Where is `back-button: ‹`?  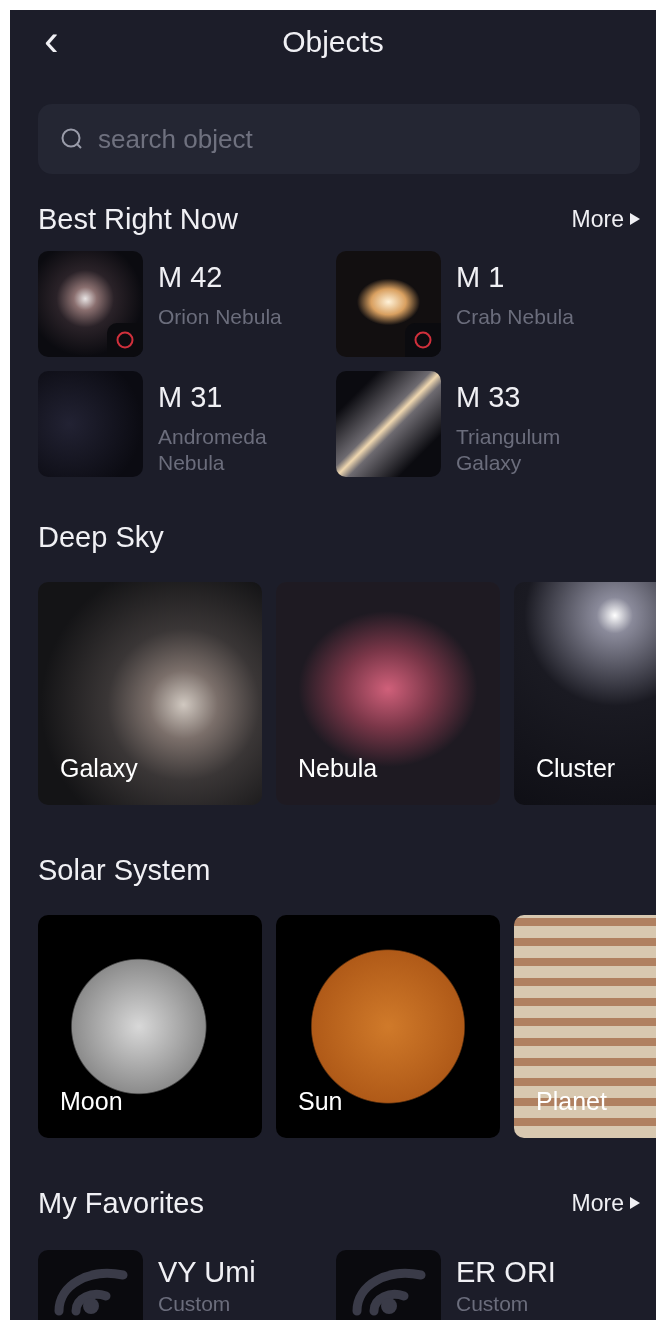 back-button: ‹ is located at coordinates (51, 40).